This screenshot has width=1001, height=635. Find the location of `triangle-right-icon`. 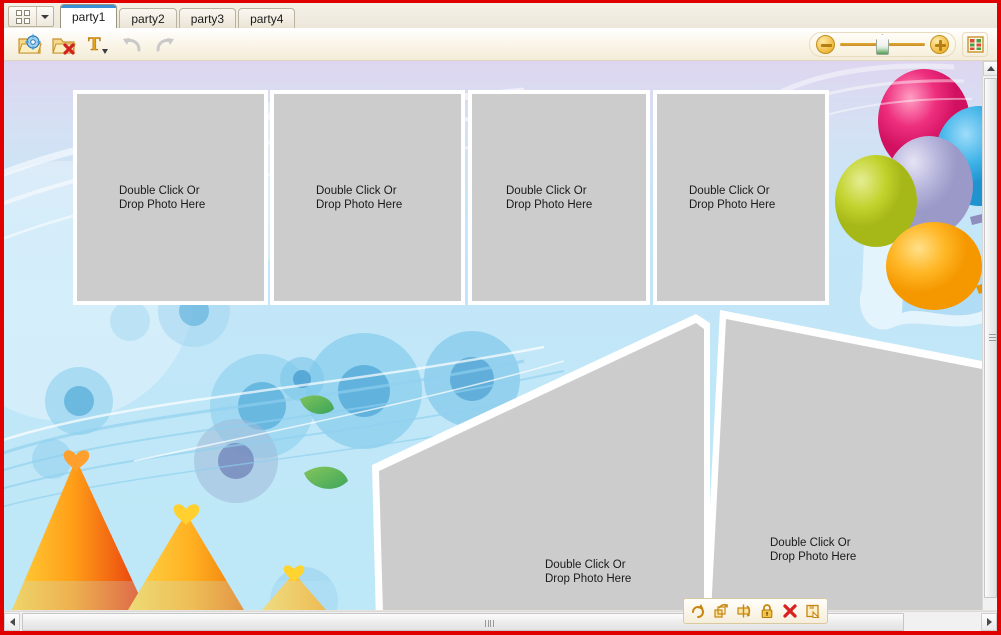

triangle-right-icon is located at coordinates (989, 621).